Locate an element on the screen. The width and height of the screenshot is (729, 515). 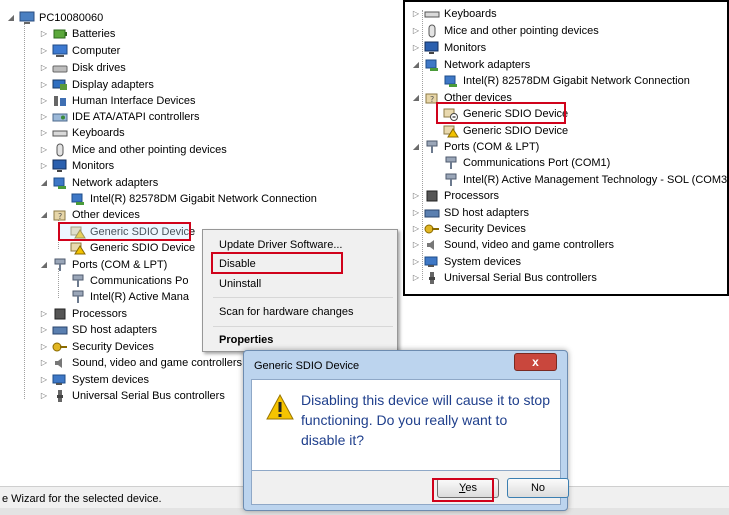
tree-item-system: ▷ System devices is located at coordinates (94, 380).